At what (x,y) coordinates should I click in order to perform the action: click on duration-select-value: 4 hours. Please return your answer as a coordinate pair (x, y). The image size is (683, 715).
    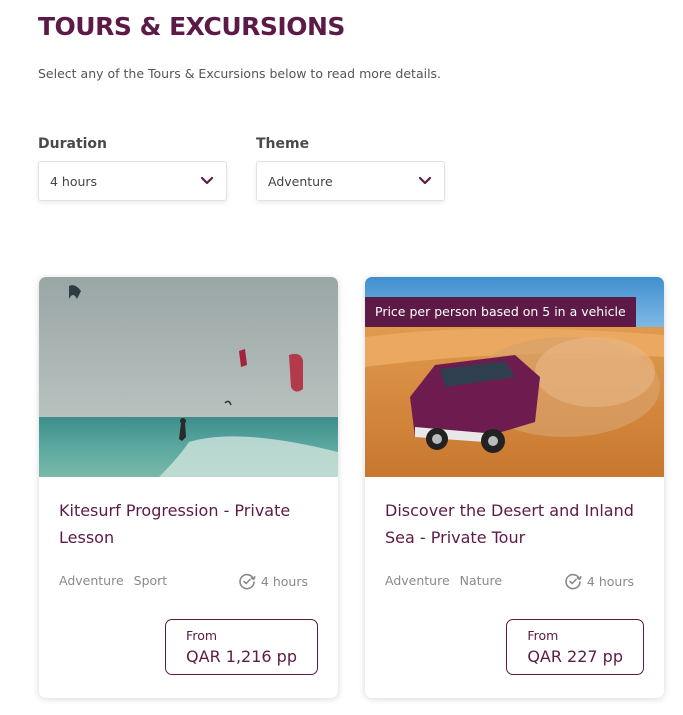
    Looking at the image, I should click on (74, 181).